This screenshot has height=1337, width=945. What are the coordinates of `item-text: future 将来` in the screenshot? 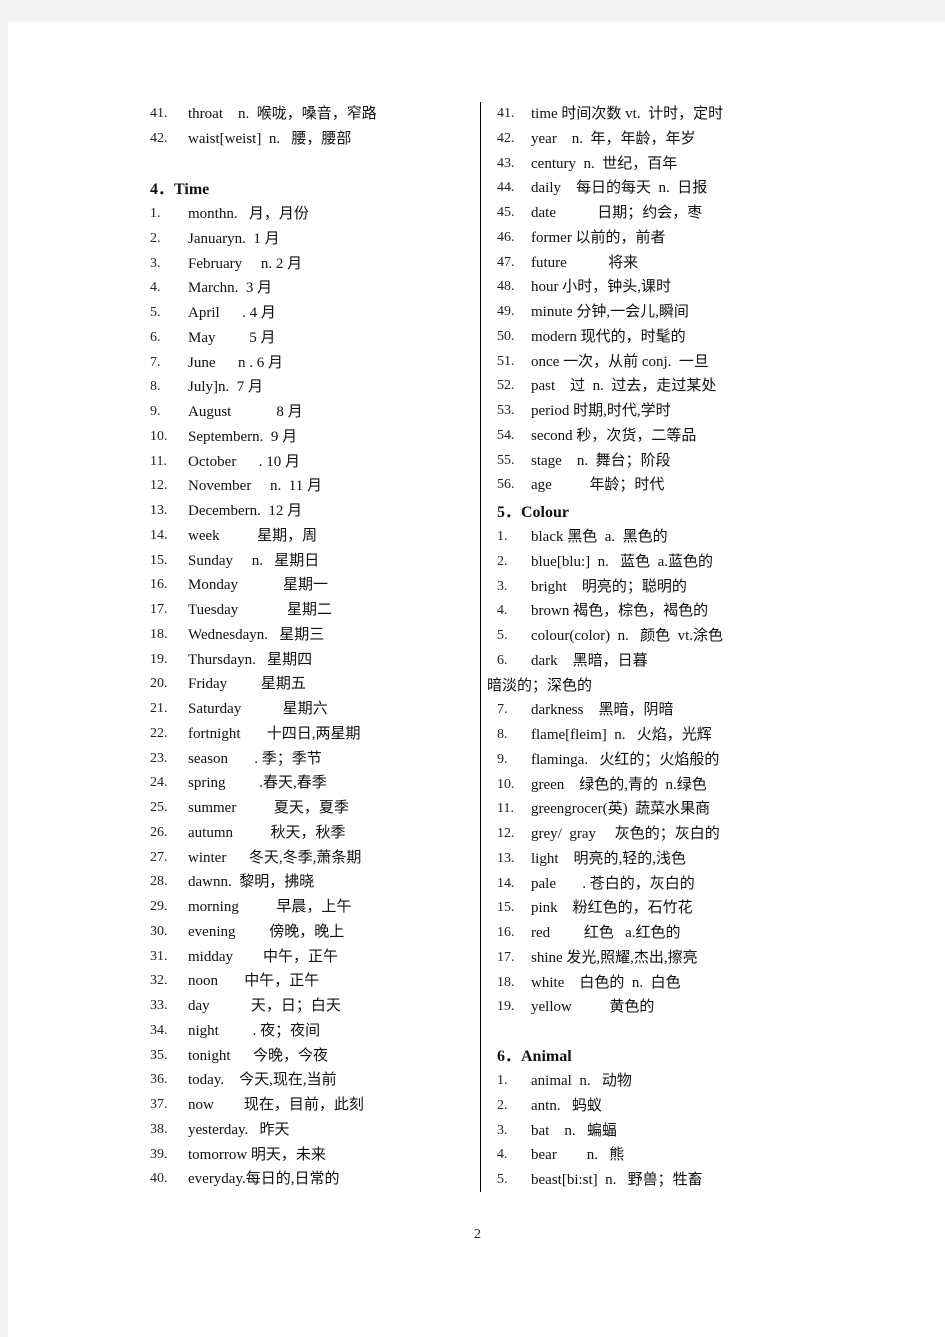 It's located at (585, 262).